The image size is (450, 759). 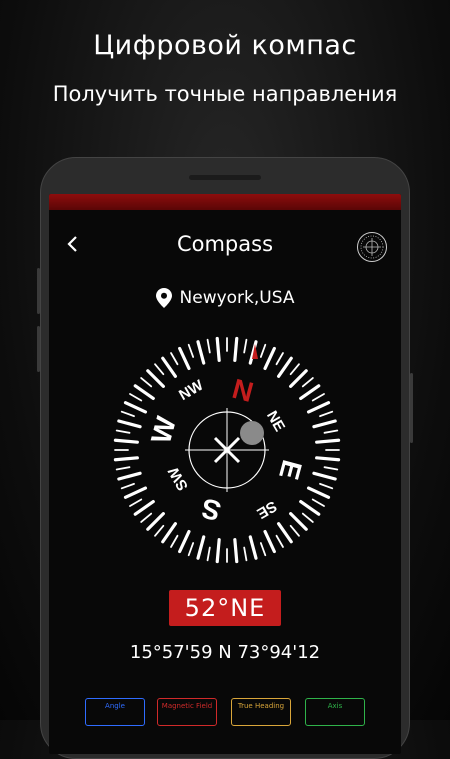 I want to click on dial-label-north: N, so click(x=243, y=390).